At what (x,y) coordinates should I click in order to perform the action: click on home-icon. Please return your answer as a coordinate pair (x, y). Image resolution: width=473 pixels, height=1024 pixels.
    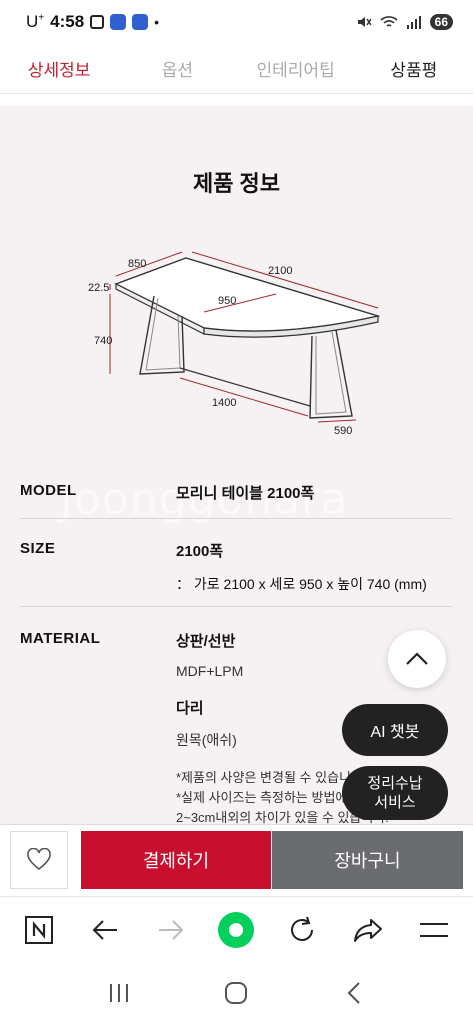
    Looking at the image, I should click on (236, 993).